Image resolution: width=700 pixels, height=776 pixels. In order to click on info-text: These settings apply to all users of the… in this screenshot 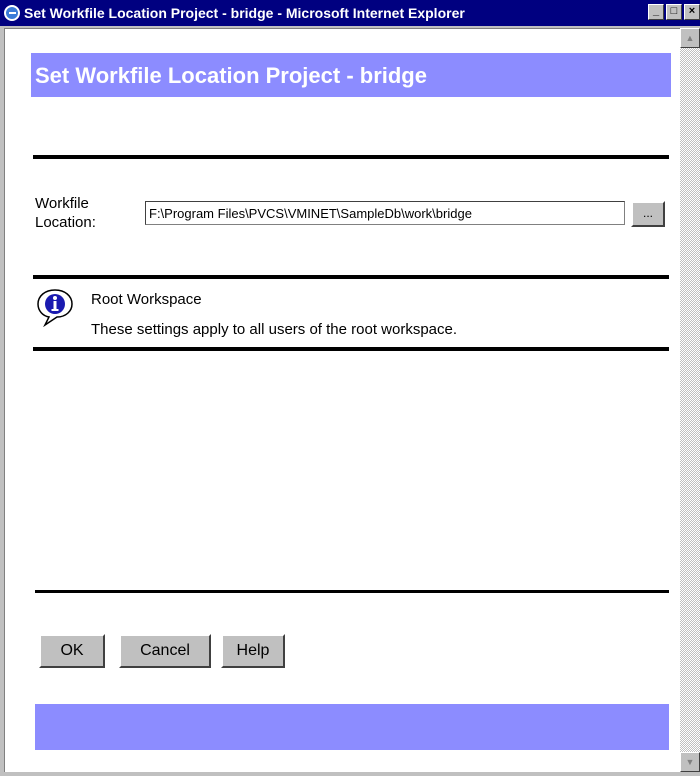, I will do `click(274, 329)`.